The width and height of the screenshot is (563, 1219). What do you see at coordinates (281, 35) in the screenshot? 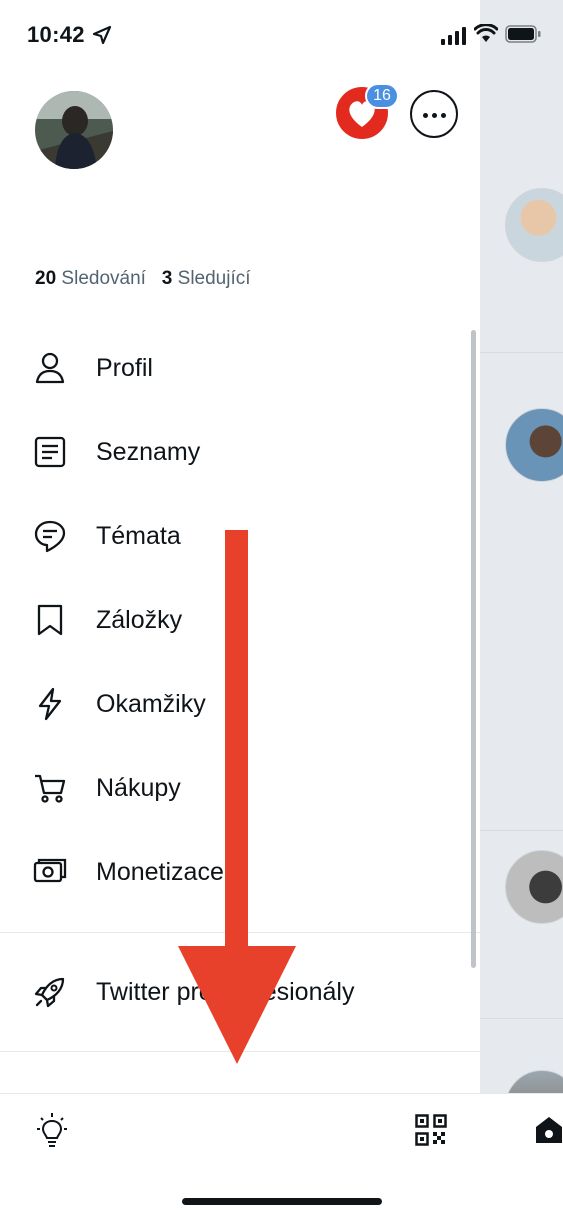
I see `status-bar: 10:42` at bounding box center [281, 35].